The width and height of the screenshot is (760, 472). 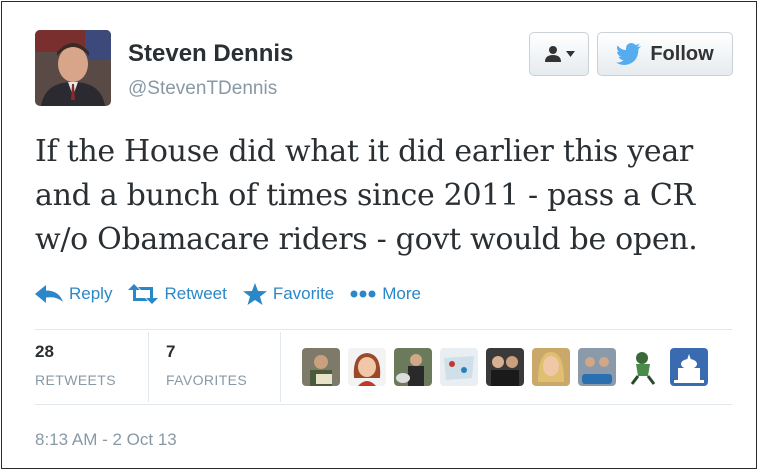 I want to click on avatar-cartoon-runner-icon, so click(x=643, y=367).